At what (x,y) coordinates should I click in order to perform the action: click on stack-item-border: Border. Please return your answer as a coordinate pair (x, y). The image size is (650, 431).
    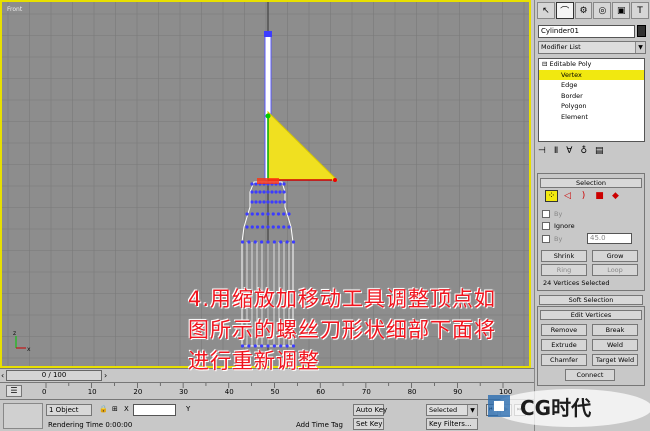
    Looking at the image, I should click on (591, 96).